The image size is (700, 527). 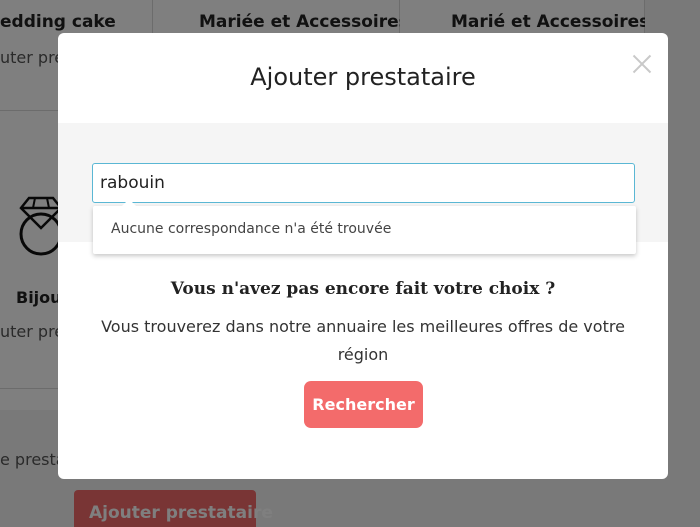 I want to click on search-button: Rechercher, so click(x=363, y=404).